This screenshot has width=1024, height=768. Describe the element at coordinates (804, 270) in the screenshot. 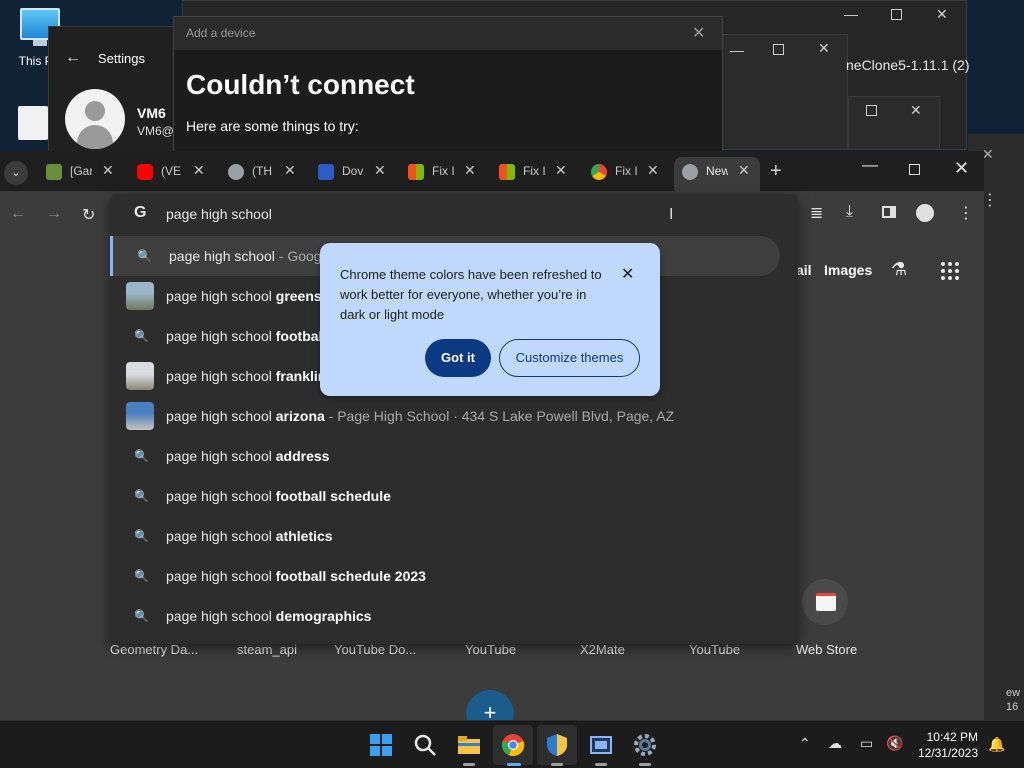

I see `gmail-link: ail` at that location.